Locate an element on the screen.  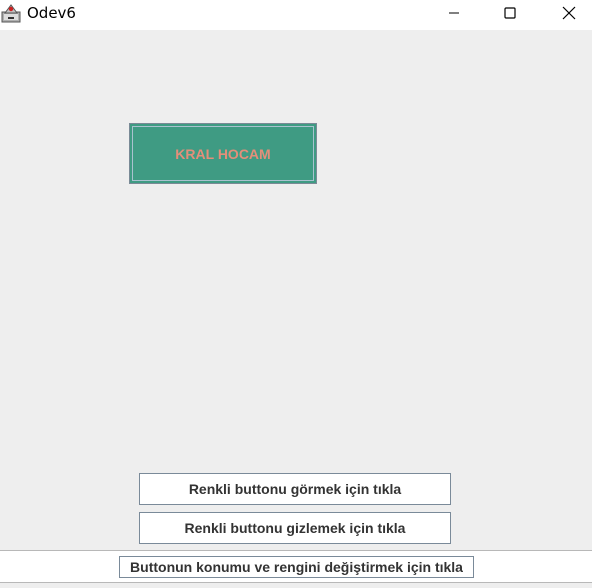
close-icon is located at coordinates (569, 13).